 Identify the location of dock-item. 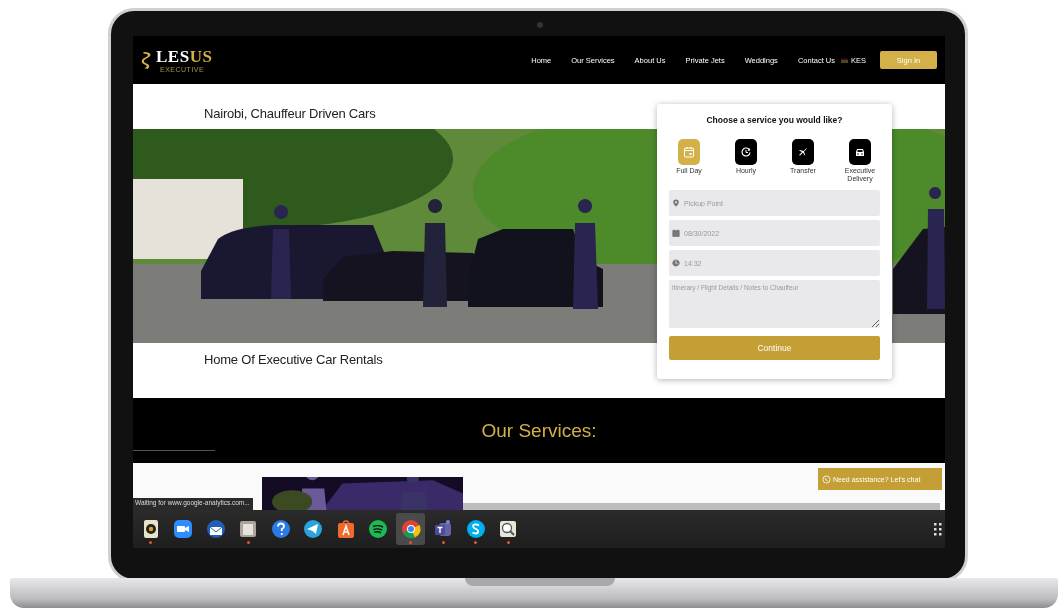
(410, 529).